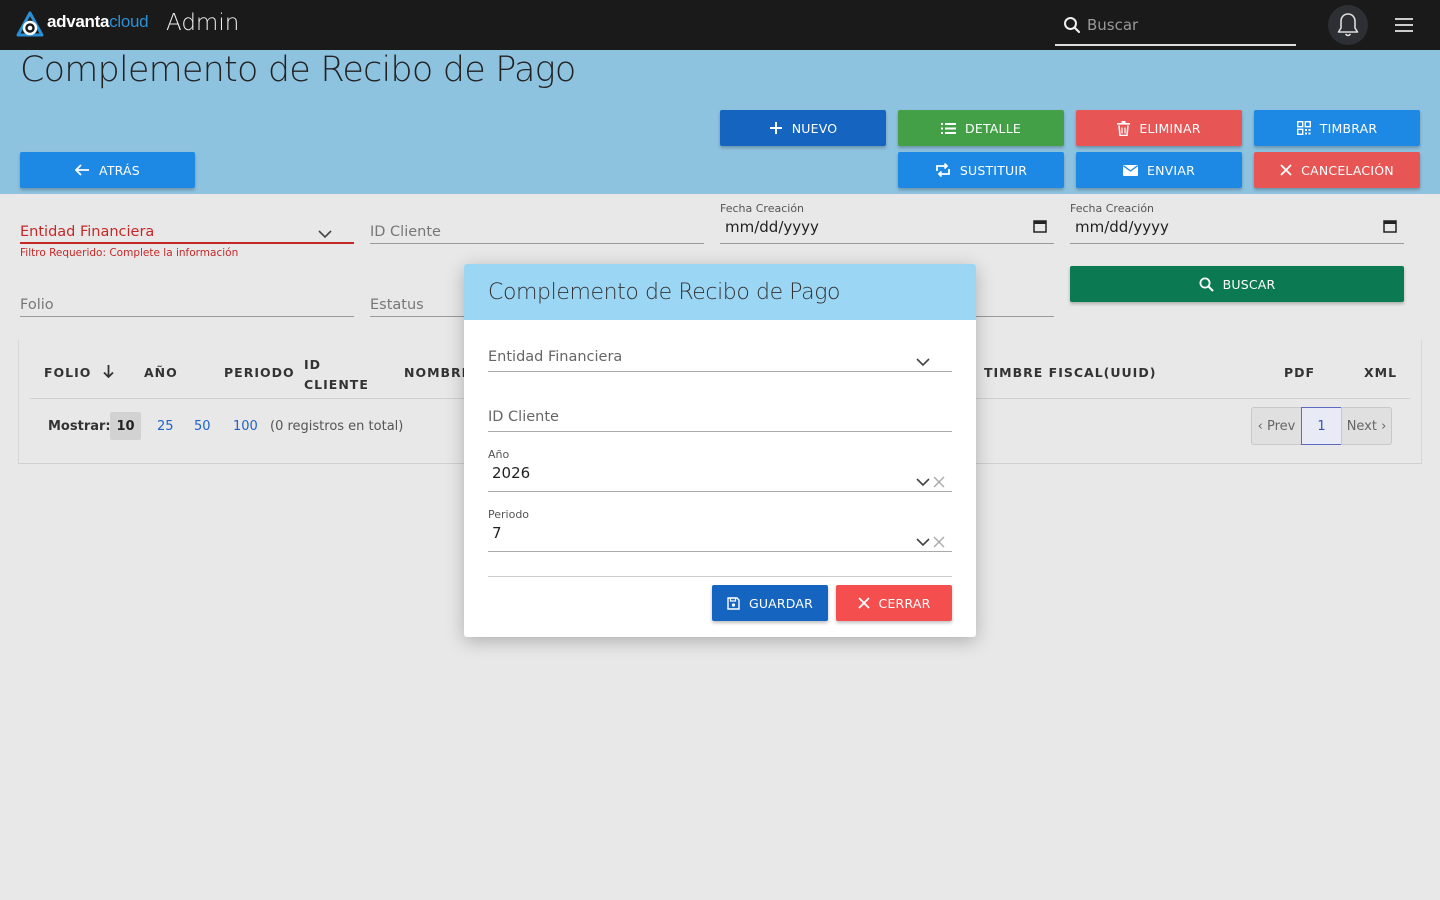 The image size is (1440, 900). I want to click on fecha-creacion-start-input: mm/dd/yyyy, so click(887, 229).